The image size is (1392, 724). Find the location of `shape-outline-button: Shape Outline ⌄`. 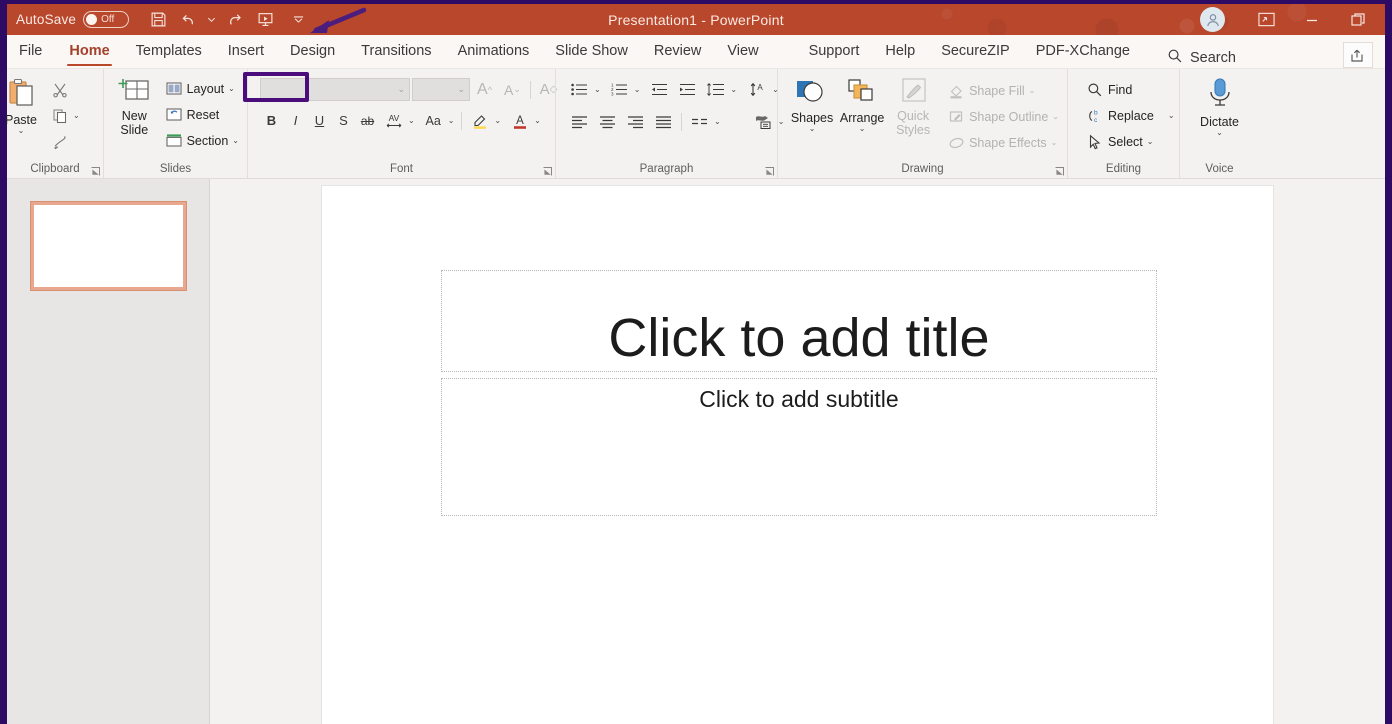

shape-outline-button: Shape Outline ⌄ is located at coordinates (1003, 116).